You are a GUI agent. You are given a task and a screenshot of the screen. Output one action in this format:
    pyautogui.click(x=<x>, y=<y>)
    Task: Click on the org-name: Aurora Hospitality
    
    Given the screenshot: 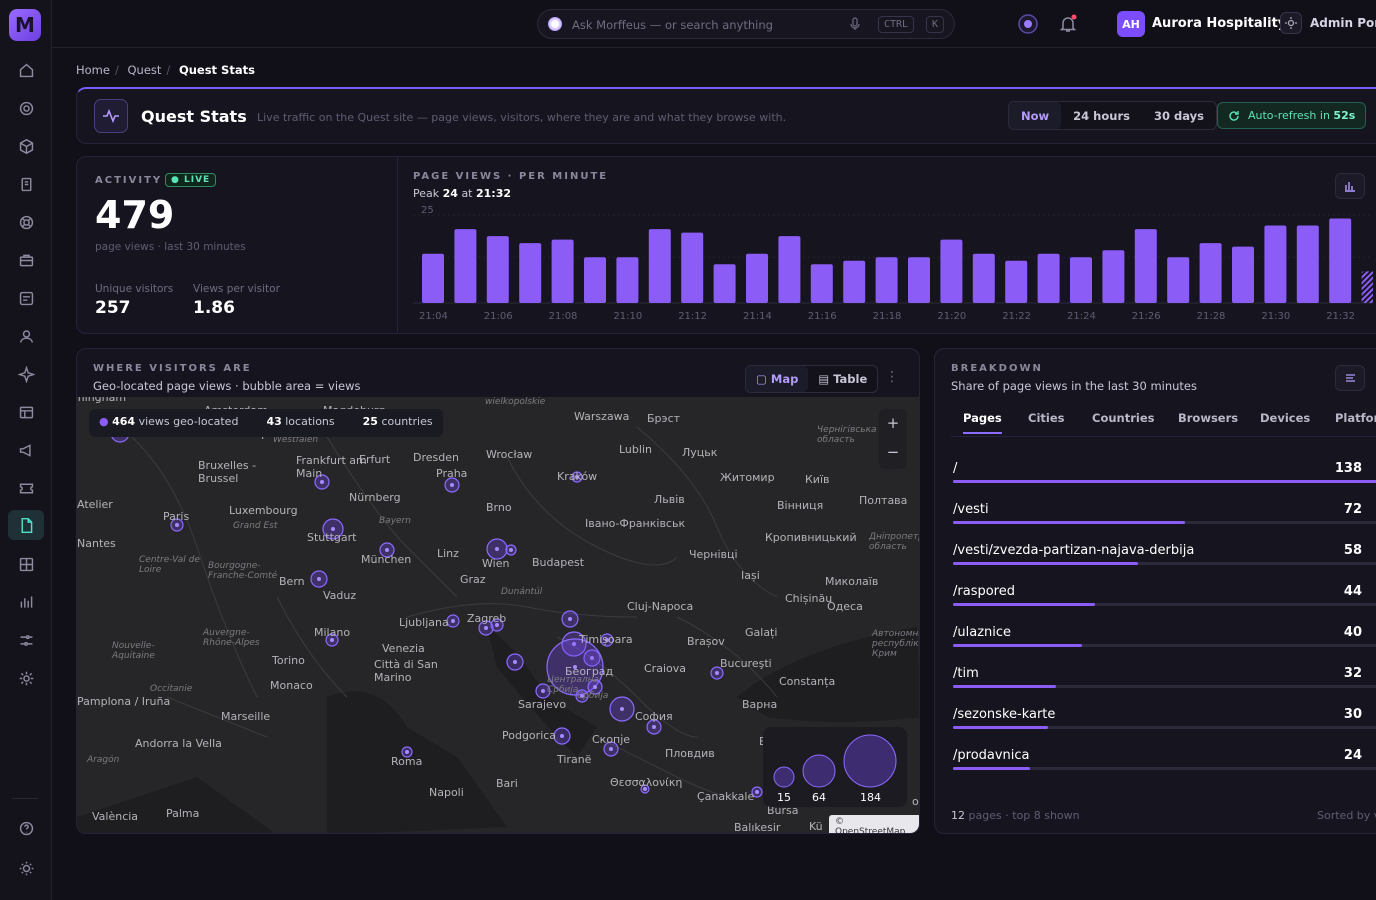 What is the action you would take?
    pyautogui.click(x=1219, y=23)
    